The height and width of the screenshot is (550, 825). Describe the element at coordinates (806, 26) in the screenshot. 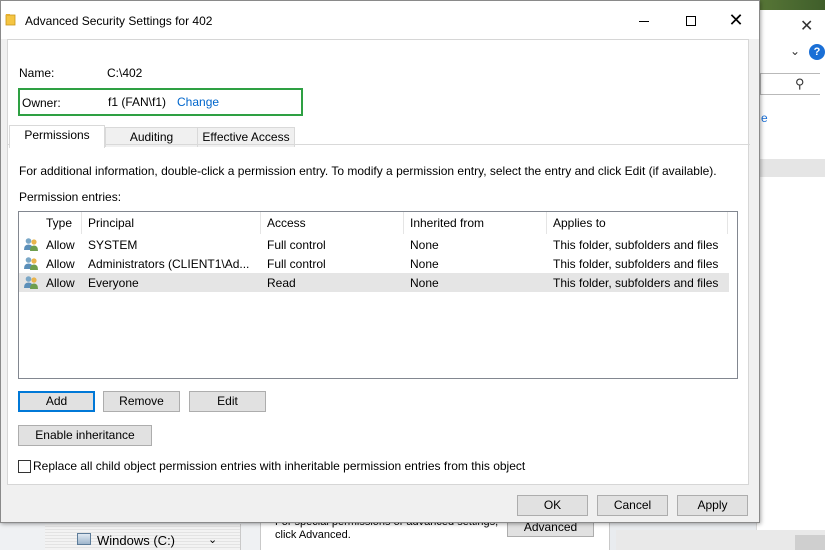

I see `background-close-icon: ✕` at that location.